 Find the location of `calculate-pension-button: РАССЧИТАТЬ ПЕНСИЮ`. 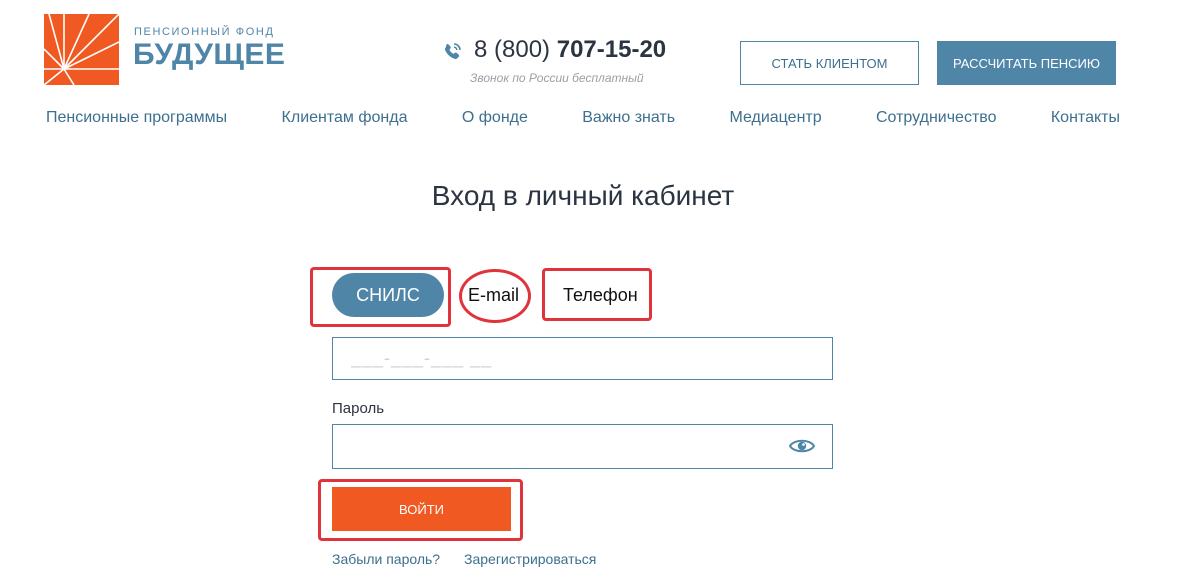

calculate-pension-button: РАССЧИТАТЬ ПЕНСИЮ is located at coordinates (1026, 63).